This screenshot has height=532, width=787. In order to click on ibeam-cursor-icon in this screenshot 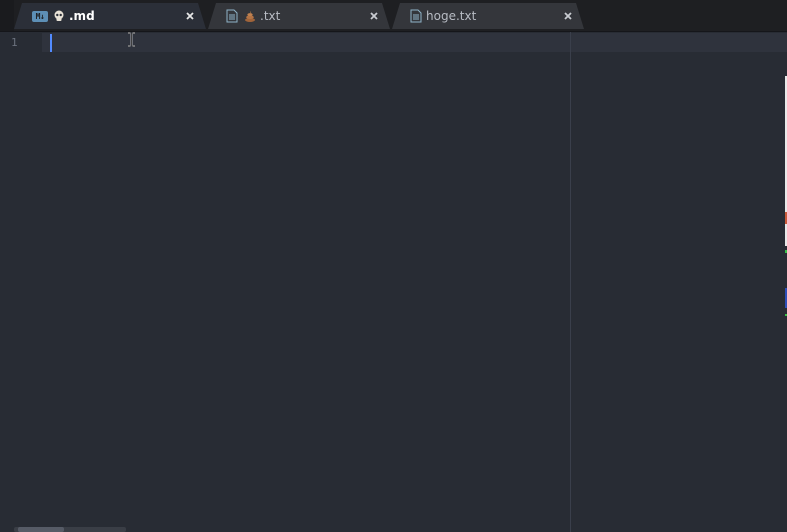, I will do `click(131, 39)`.